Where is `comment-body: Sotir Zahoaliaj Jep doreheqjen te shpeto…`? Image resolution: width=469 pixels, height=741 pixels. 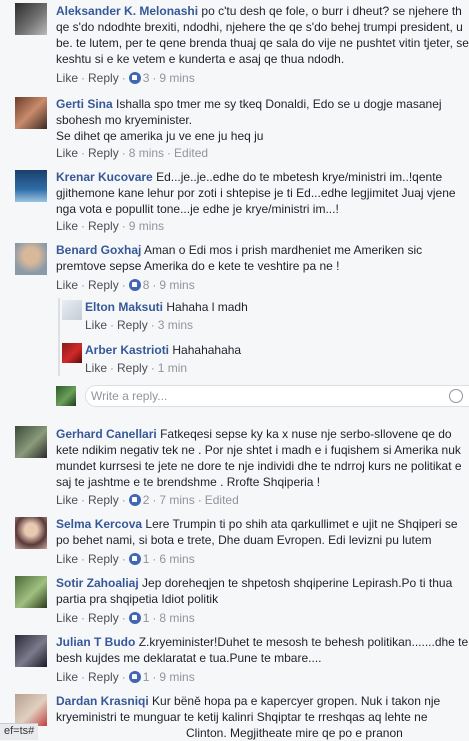
comment-body: Sotir Zahoaliaj Jep doreheqjen te shpeto… is located at coordinates (262, 591).